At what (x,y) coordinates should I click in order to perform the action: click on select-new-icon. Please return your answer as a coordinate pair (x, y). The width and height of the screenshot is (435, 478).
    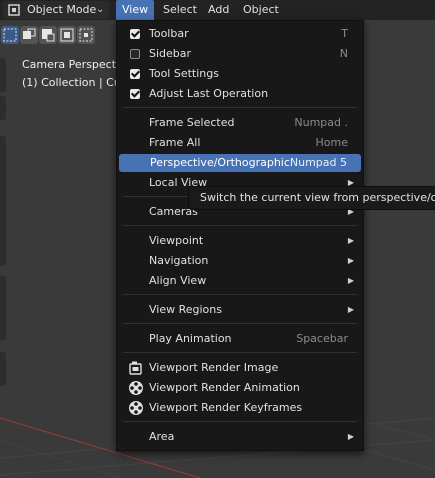
    Looking at the image, I should click on (10, 35).